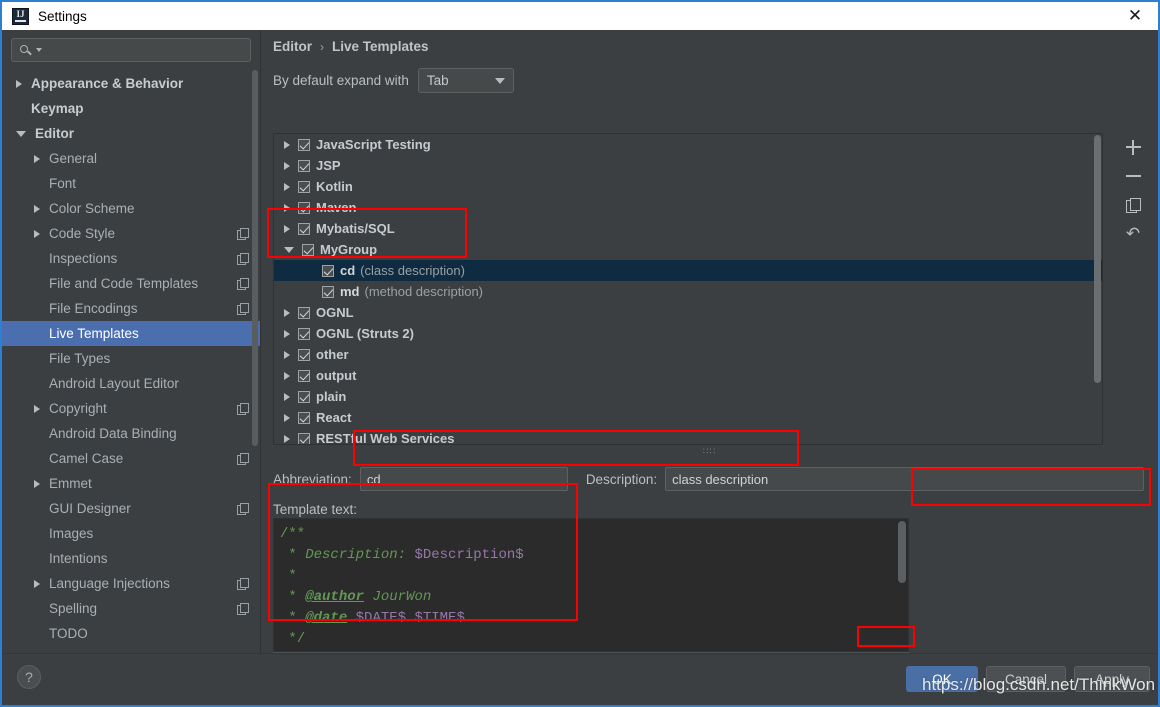  Describe the element at coordinates (293, 534) in the screenshot. I see `editor-token-comment-plain: /**` at that location.